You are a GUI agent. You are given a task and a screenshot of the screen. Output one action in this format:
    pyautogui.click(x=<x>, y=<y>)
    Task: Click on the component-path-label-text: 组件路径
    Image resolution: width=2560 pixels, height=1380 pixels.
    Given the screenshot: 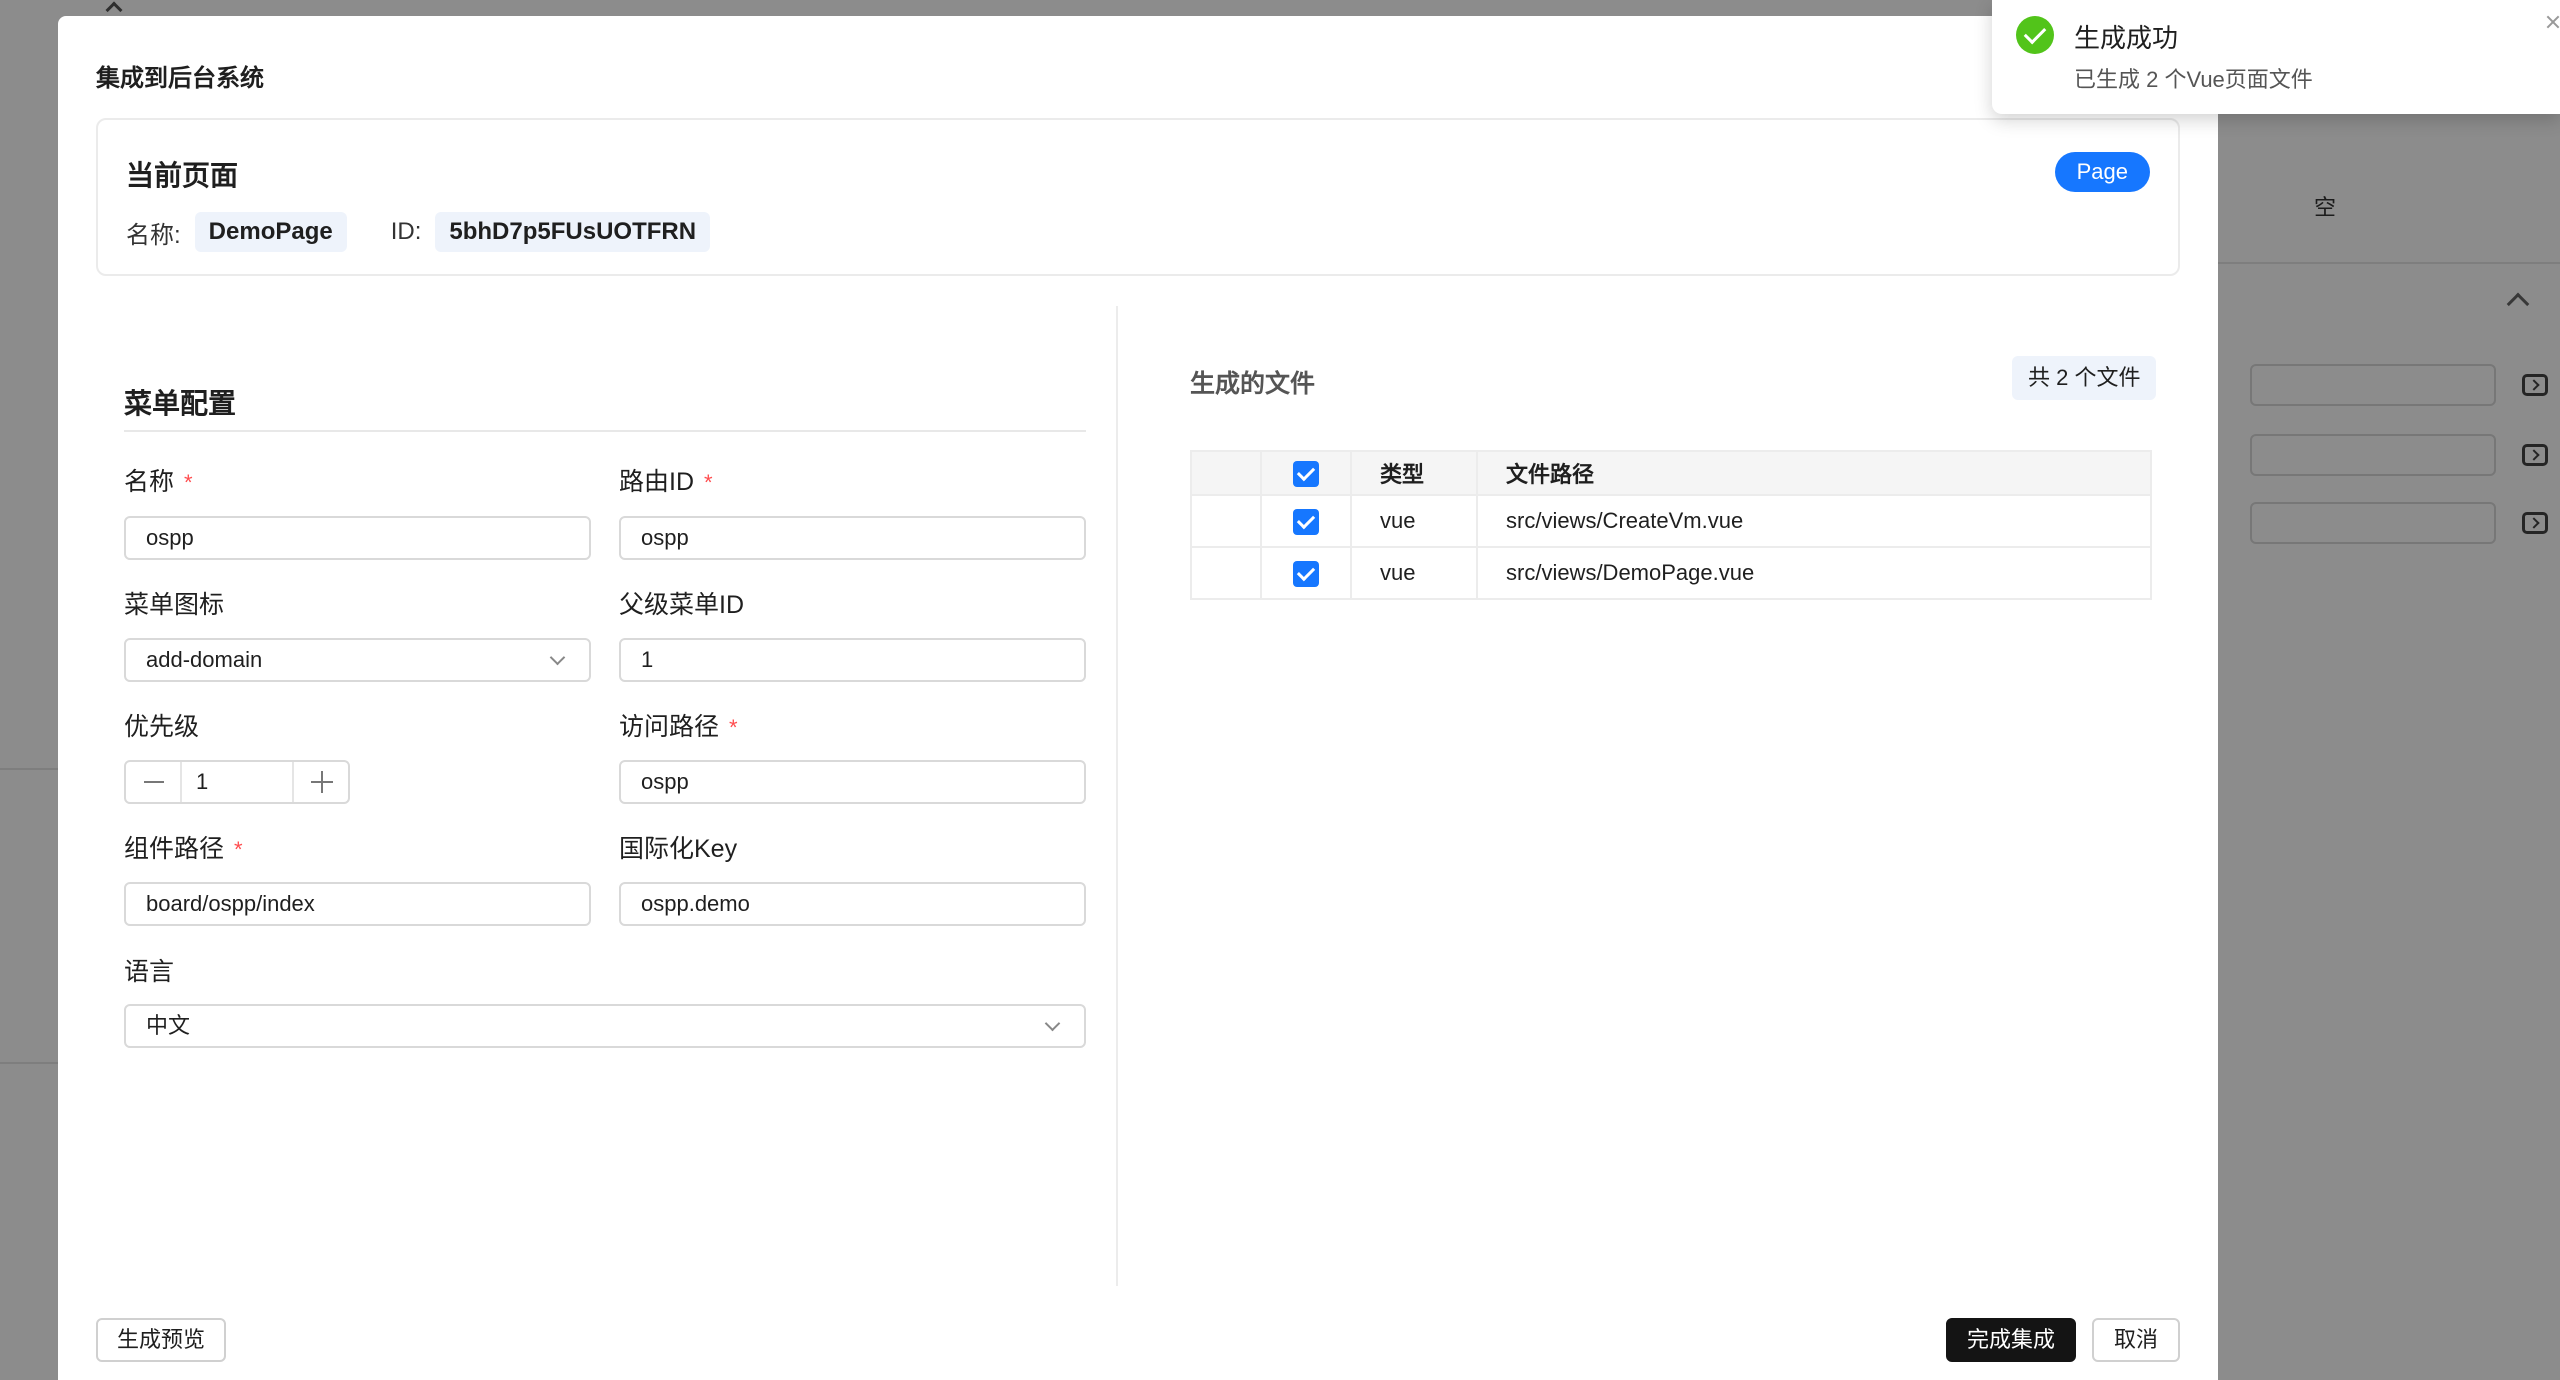 What is the action you would take?
    pyautogui.click(x=174, y=849)
    